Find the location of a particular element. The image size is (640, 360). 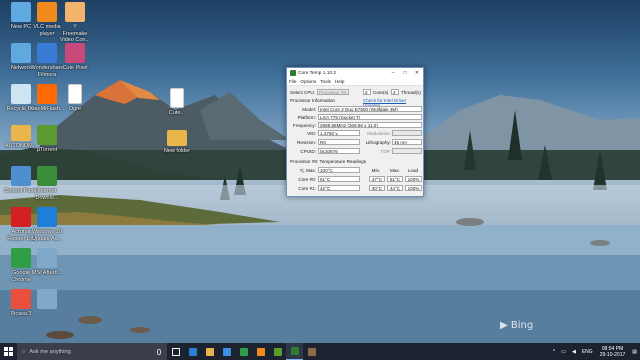

folder-icon is located at coordinates (177, 138).